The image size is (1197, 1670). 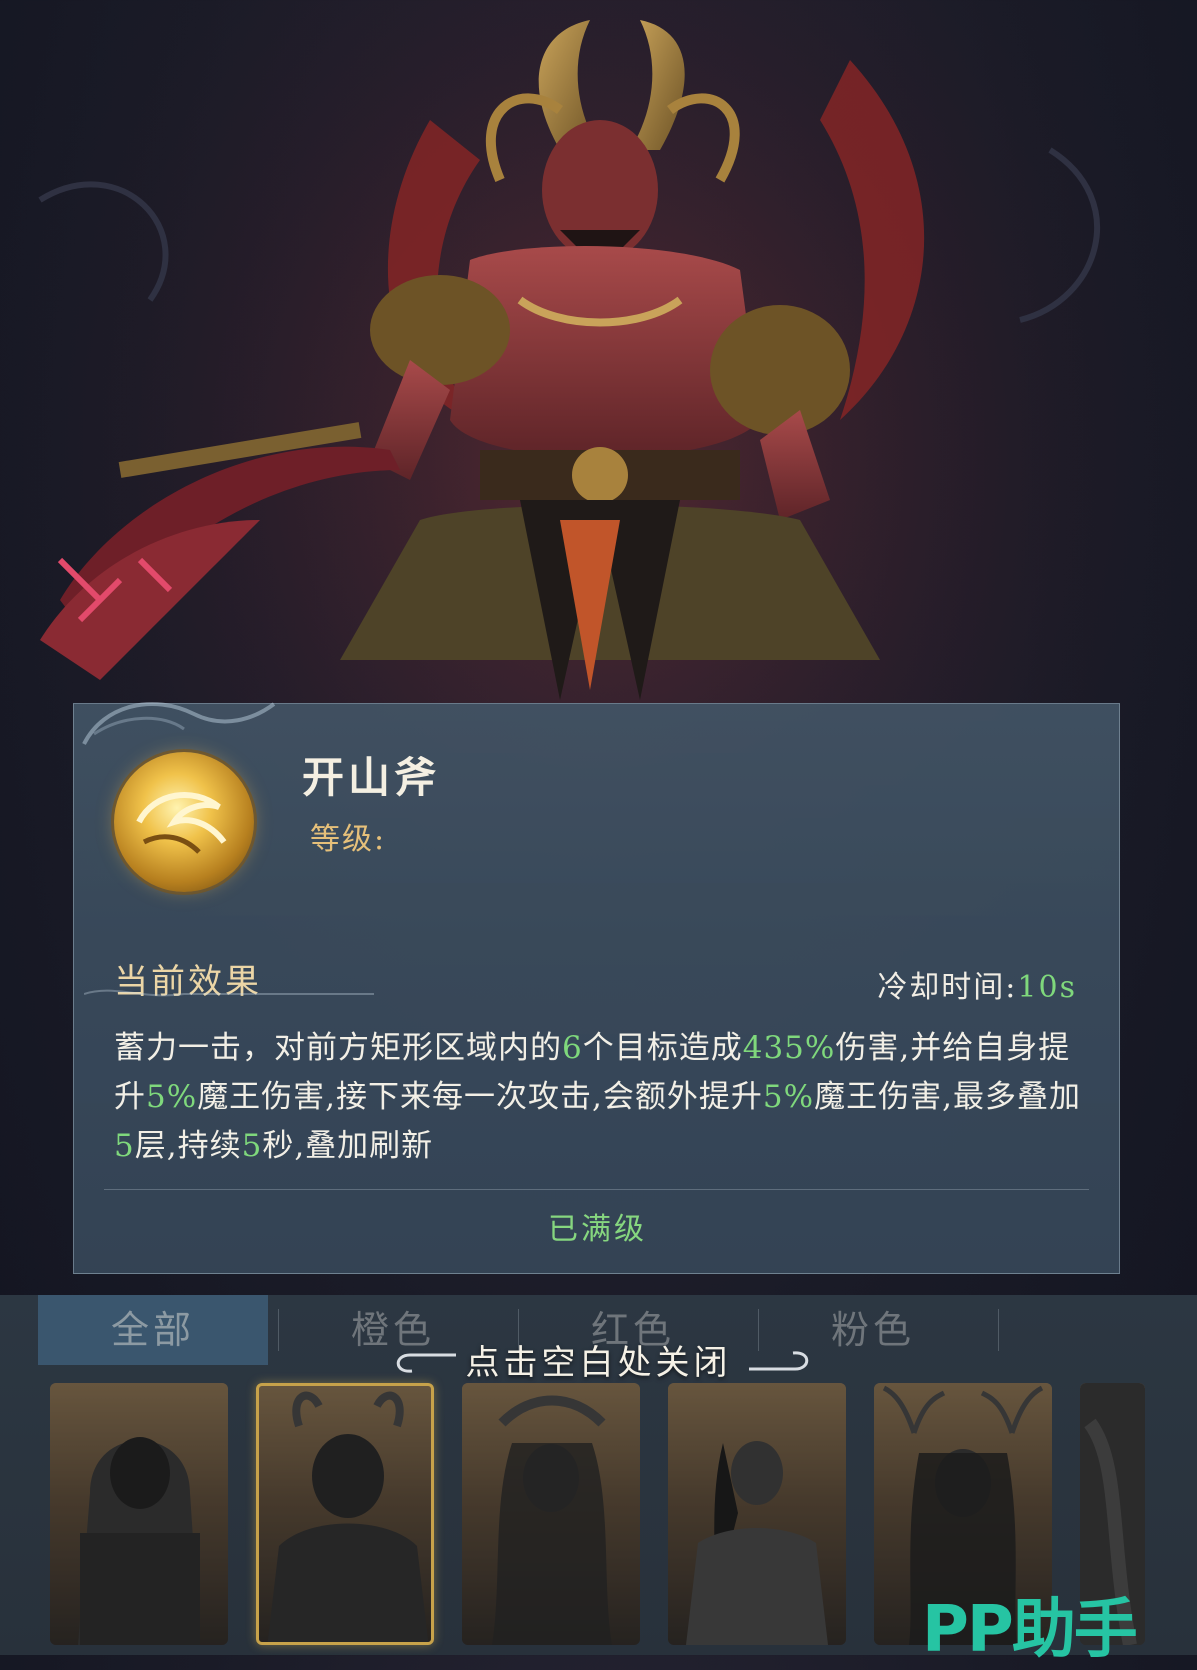 What do you see at coordinates (179, 723) in the screenshot?
I see `cloud-swirl-decoration` at bounding box center [179, 723].